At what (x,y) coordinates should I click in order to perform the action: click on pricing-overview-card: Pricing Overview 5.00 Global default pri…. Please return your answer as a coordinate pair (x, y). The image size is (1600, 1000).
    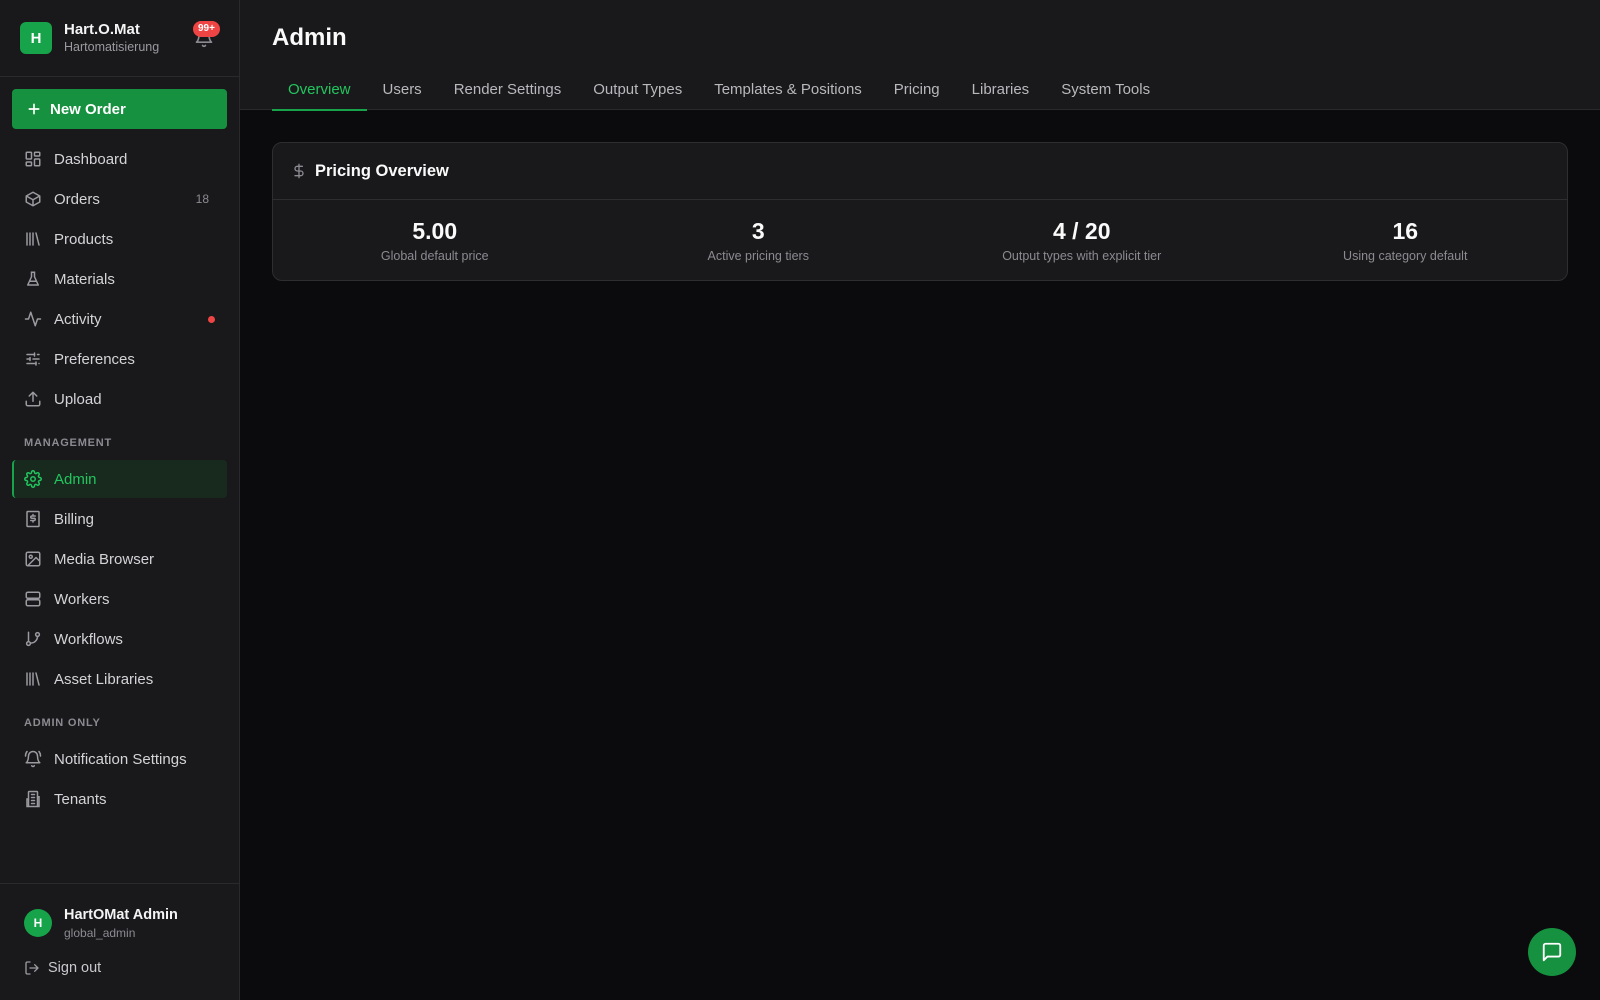
    Looking at the image, I should click on (920, 211).